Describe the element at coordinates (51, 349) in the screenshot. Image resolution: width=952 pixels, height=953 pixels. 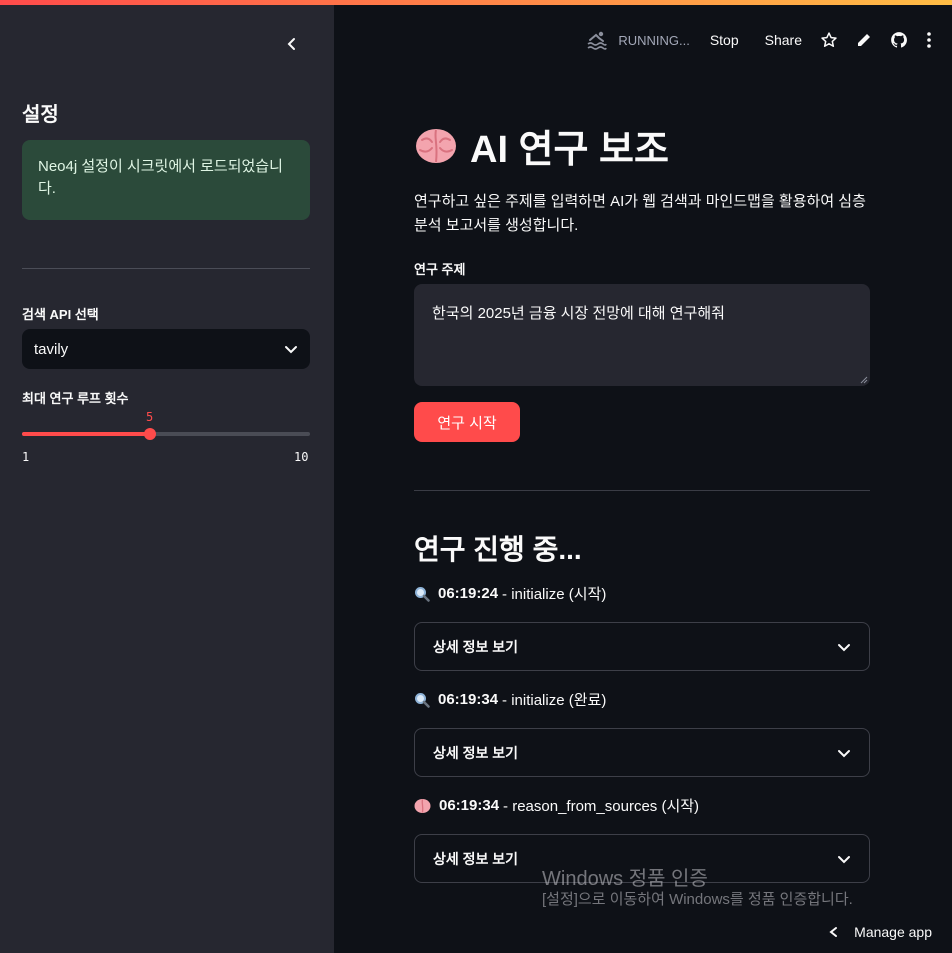
I see `search-api-selected-value: tavily` at that location.